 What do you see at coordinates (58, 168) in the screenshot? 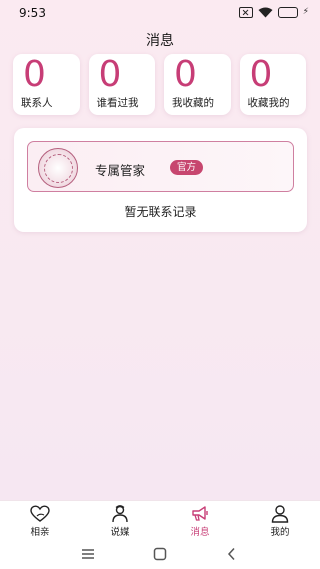
I see `butler-seal-logo-icon` at bounding box center [58, 168].